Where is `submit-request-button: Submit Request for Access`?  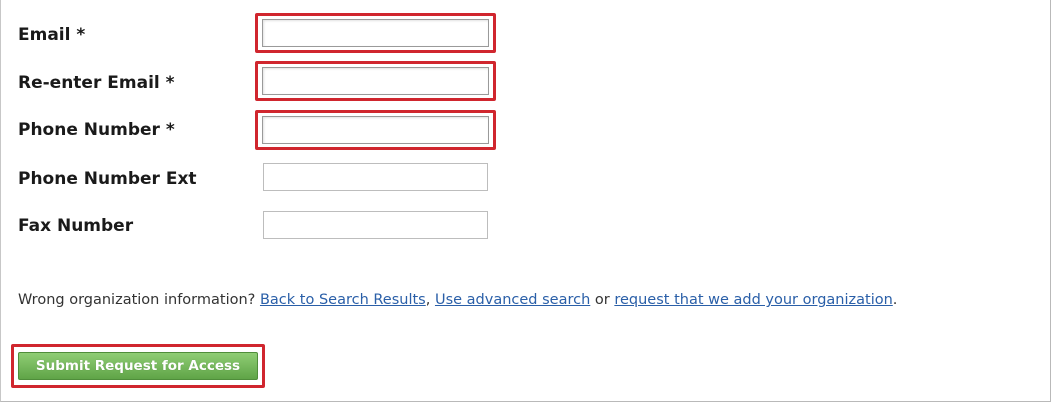 submit-request-button: Submit Request for Access is located at coordinates (138, 366).